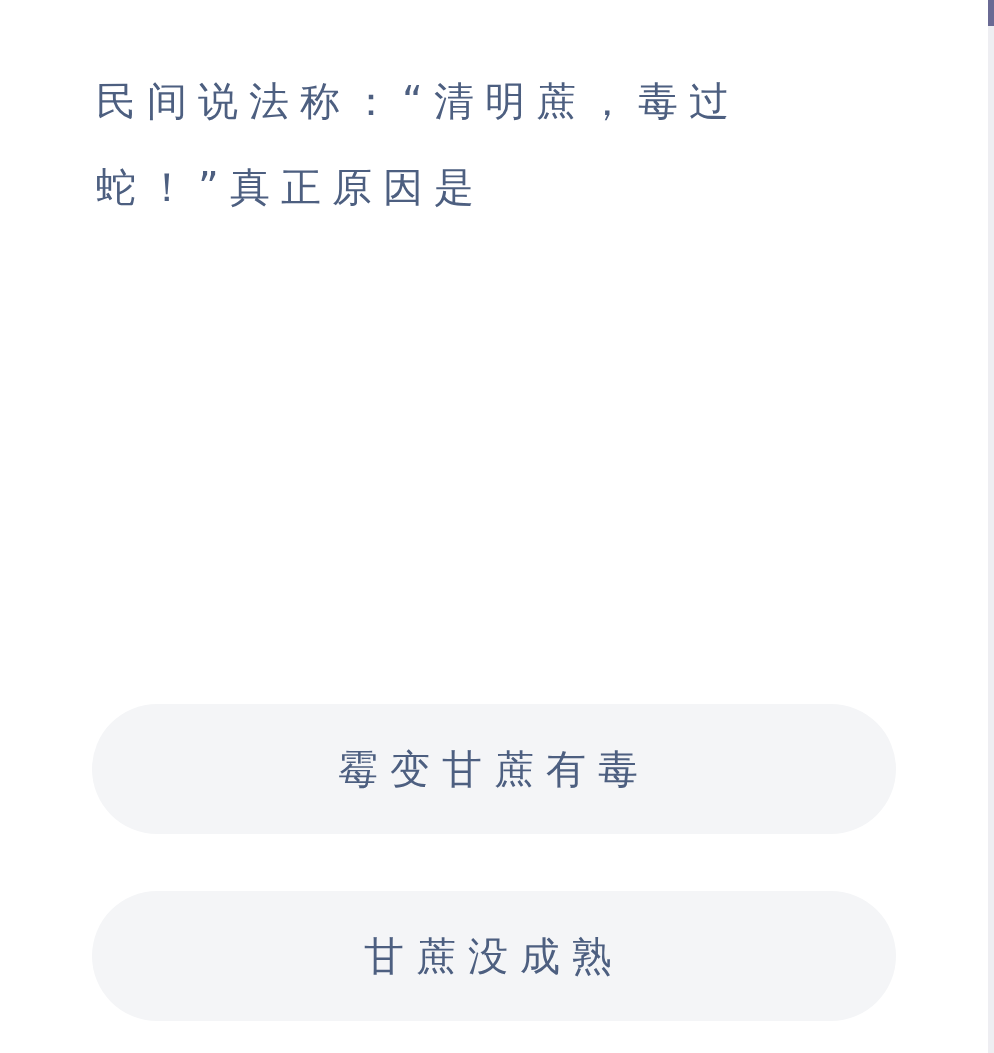 The width and height of the screenshot is (994, 1053). I want to click on answer-option: 甘蔗没成熟, so click(494, 956).